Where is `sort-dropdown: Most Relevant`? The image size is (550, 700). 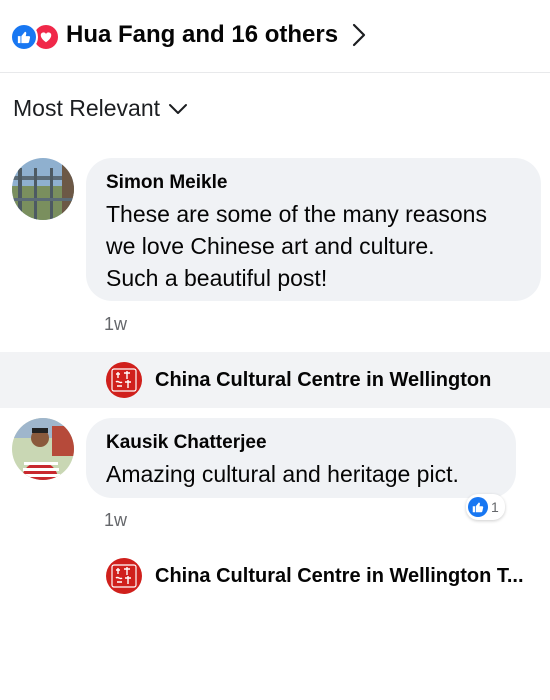 sort-dropdown: Most Relevant is located at coordinates (100, 108).